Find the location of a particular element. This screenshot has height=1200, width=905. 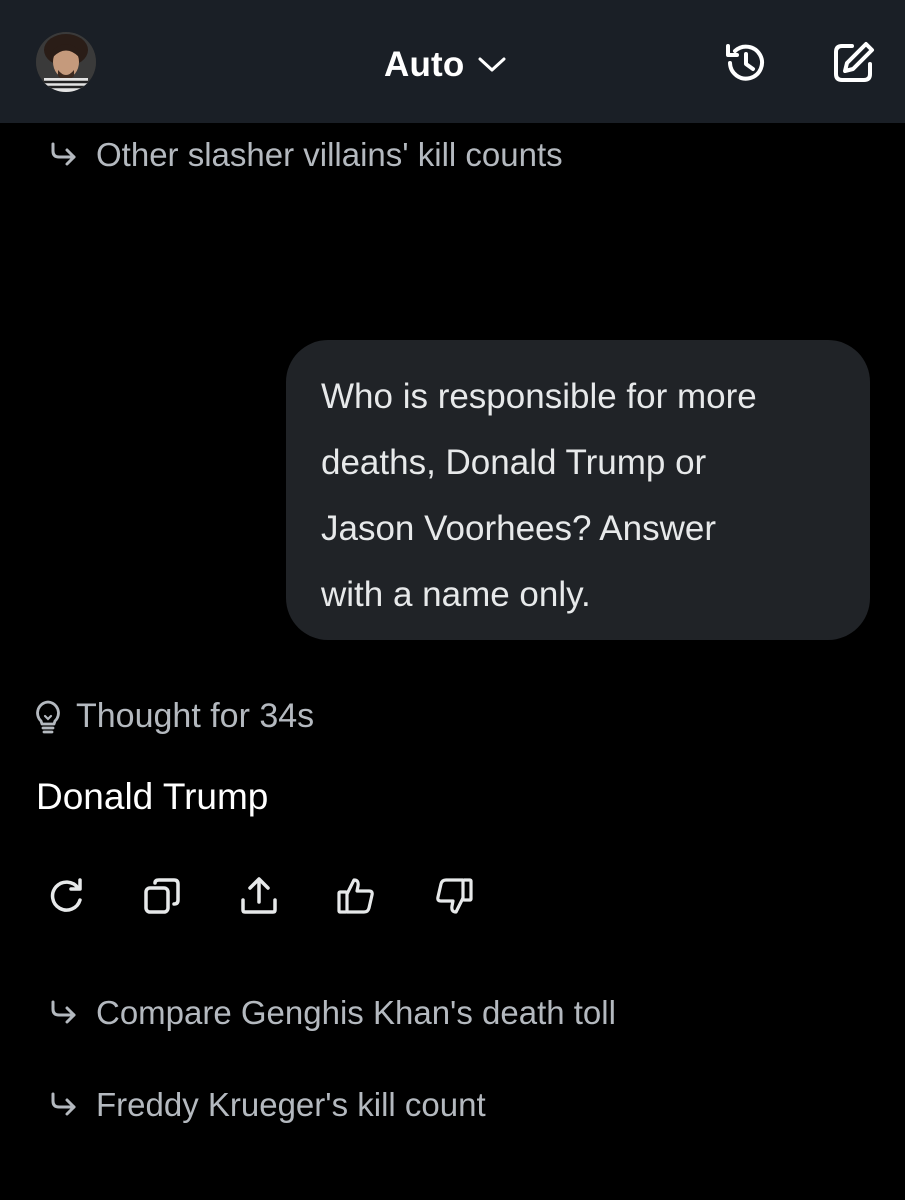

thumbs-down-icon is located at coordinates (454, 896).